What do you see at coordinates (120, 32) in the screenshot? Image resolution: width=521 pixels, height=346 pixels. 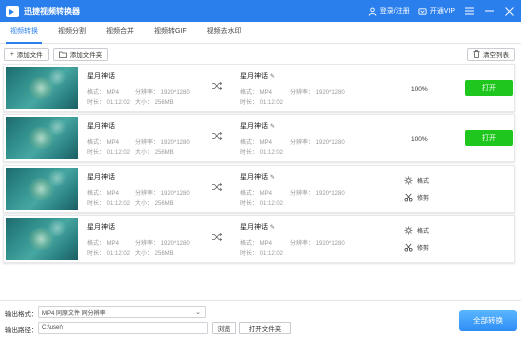 I see `tab-video-merge: 视频合并` at bounding box center [120, 32].